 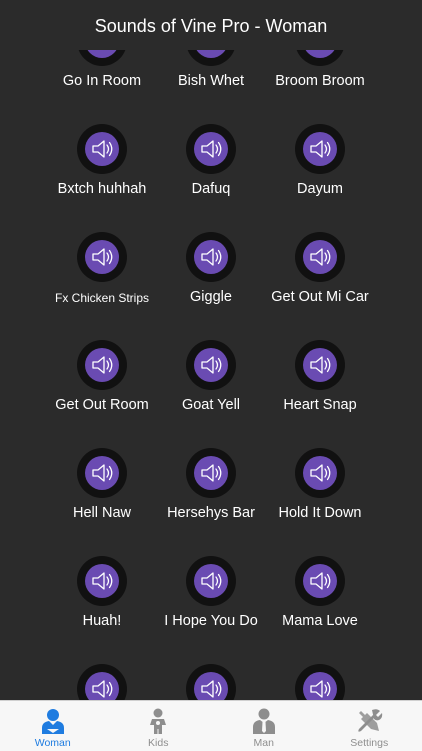 I want to click on sound-label: Bish Whet, so click(x=211, y=81).